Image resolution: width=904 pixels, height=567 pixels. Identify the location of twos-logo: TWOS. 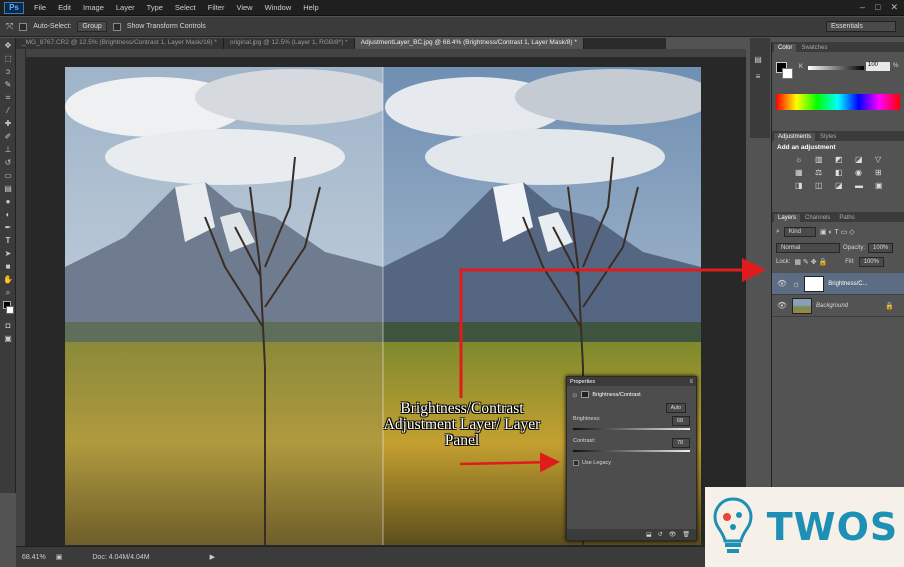
(804, 527).